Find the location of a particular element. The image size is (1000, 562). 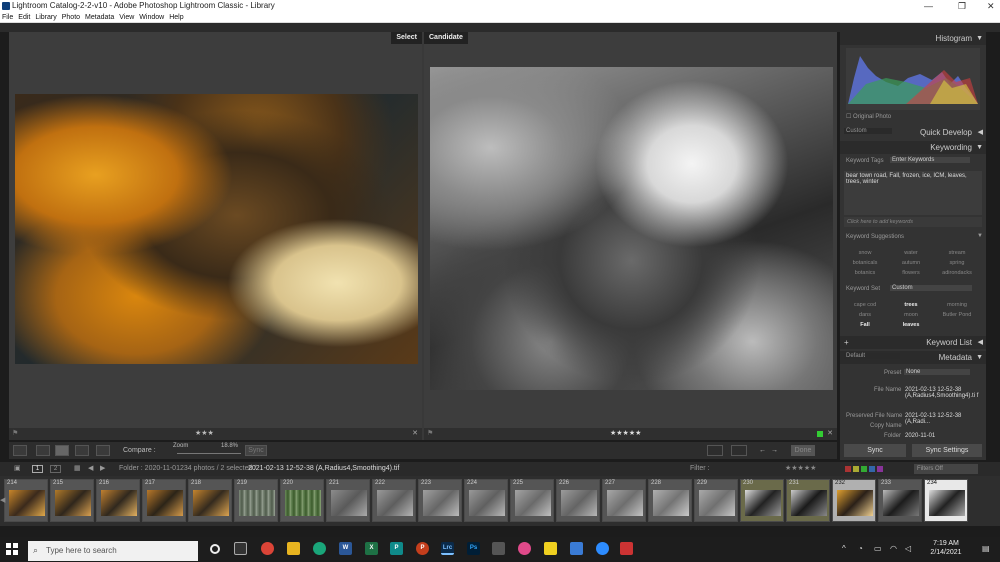

filmstrip-thumbnail: 223 is located at coordinates (440, 500).